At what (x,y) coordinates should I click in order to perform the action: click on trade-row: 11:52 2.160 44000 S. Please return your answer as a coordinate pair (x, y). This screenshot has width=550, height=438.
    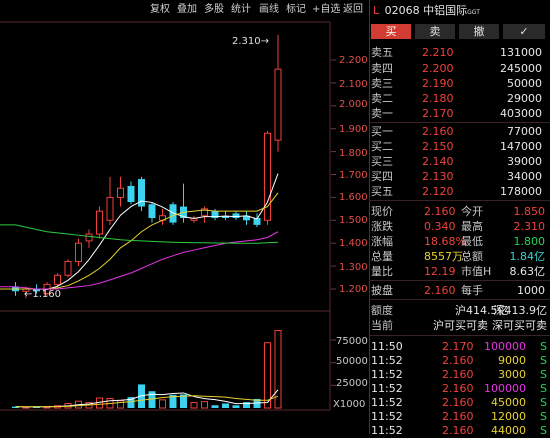
    Looking at the image, I should click on (459, 430).